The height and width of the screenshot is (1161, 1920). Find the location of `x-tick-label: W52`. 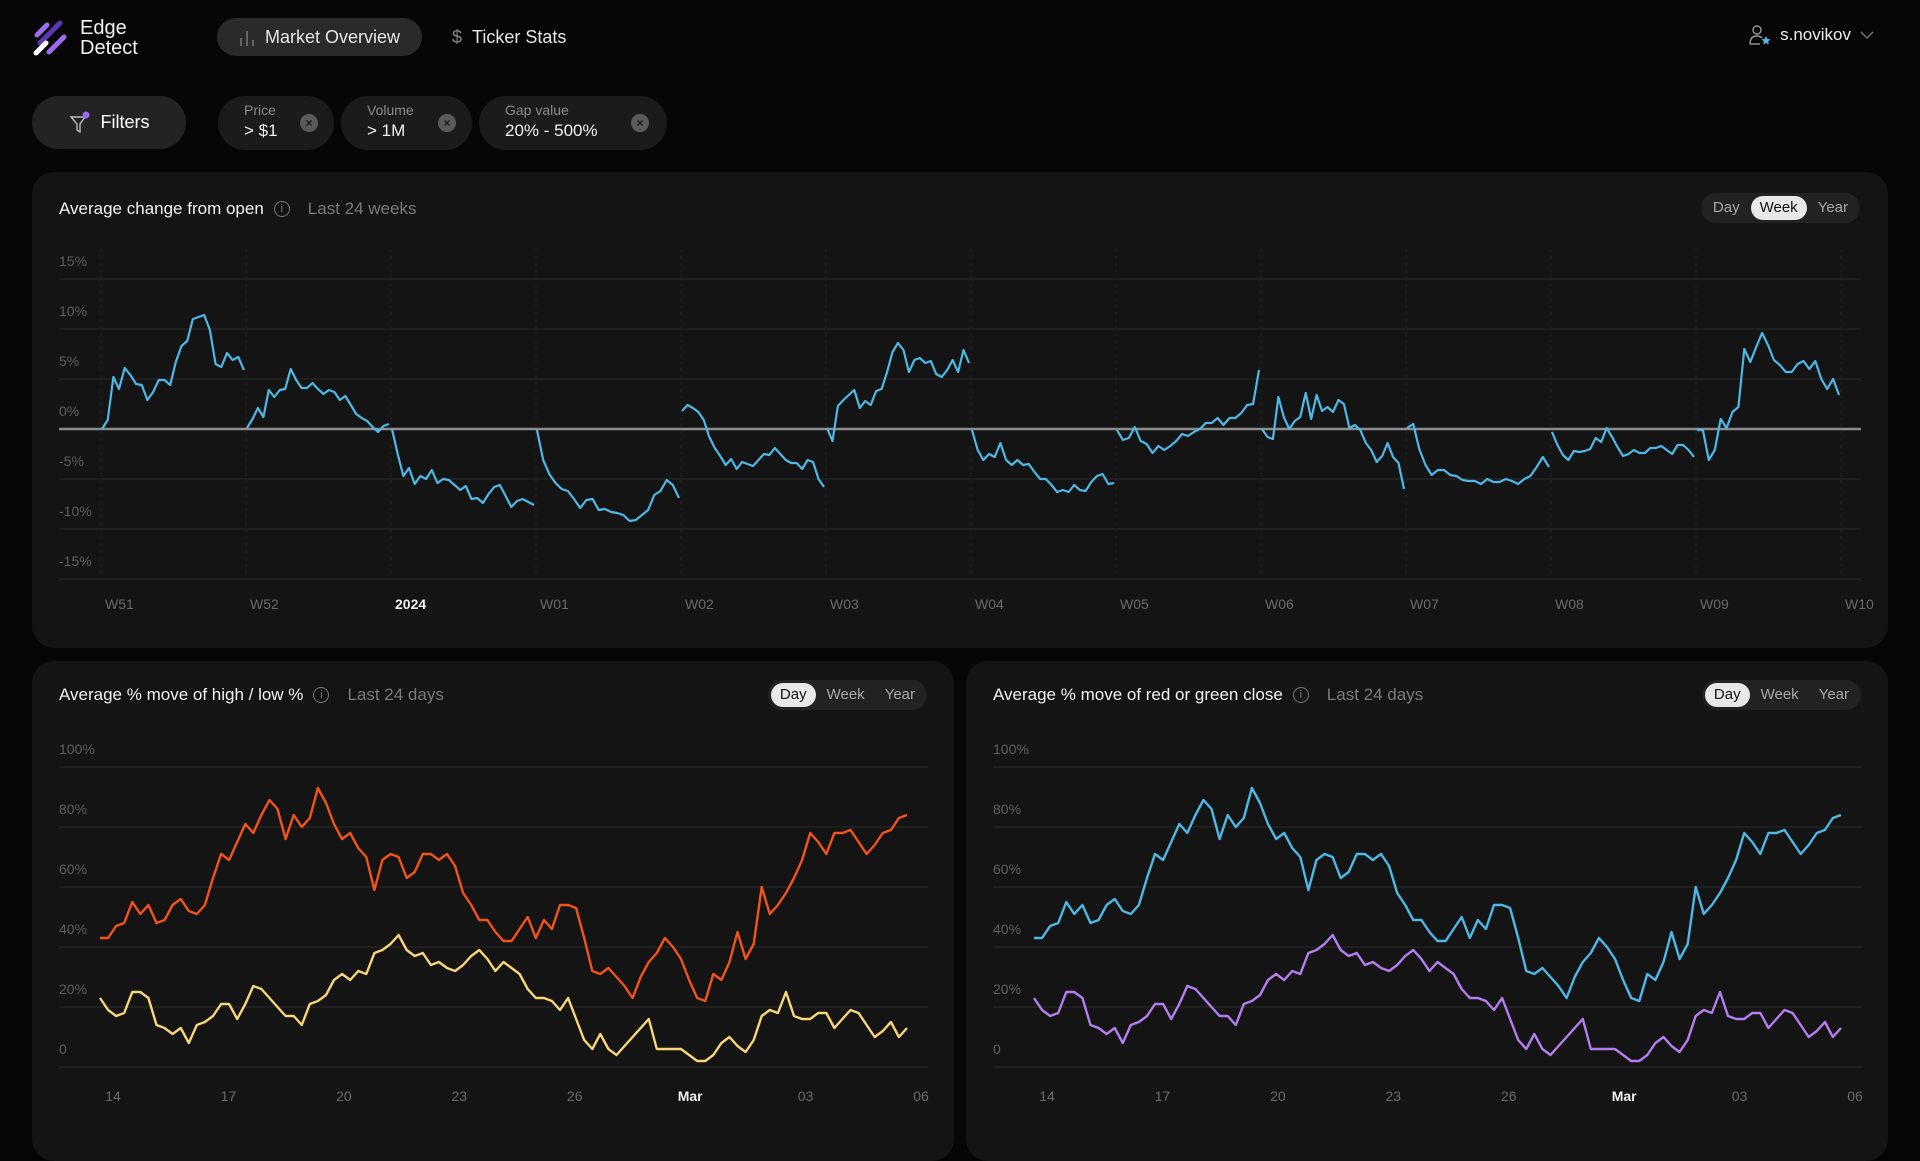

x-tick-label: W52 is located at coordinates (264, 604).